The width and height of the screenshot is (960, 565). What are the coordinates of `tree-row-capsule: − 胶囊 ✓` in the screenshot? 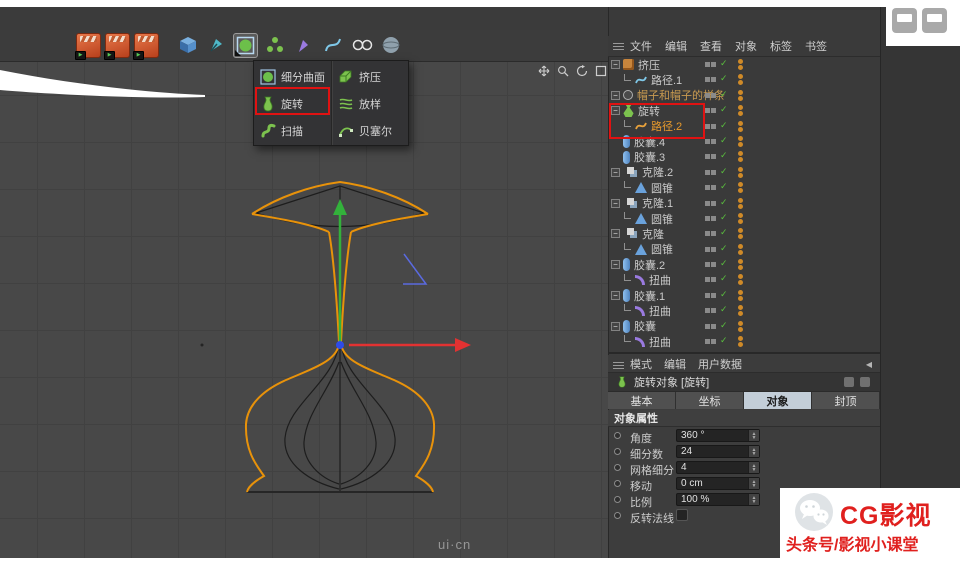 It's located at (744, 326).